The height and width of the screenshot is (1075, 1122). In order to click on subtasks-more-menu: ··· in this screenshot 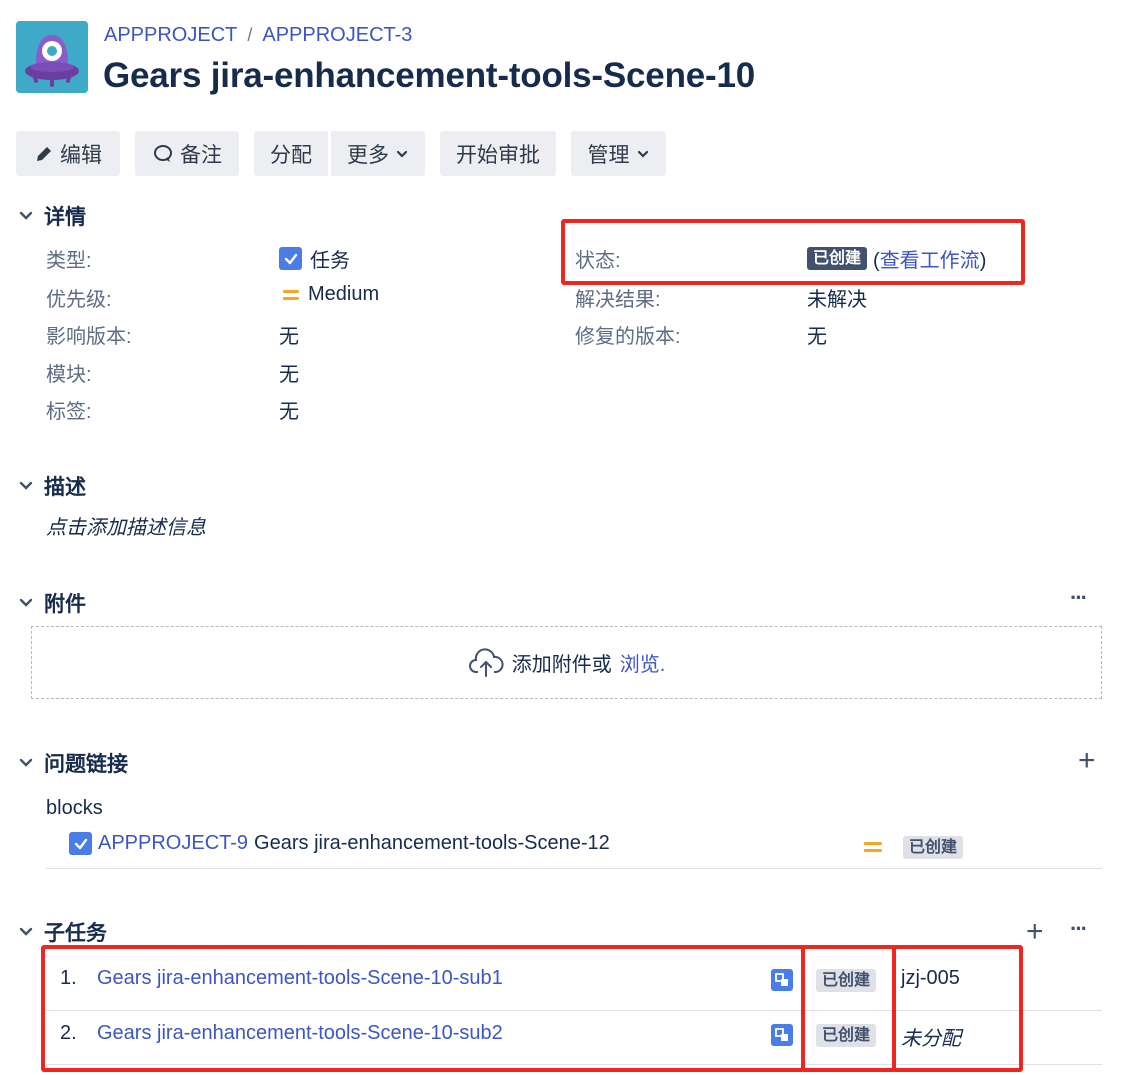, I will do `click(1079, 929)`.